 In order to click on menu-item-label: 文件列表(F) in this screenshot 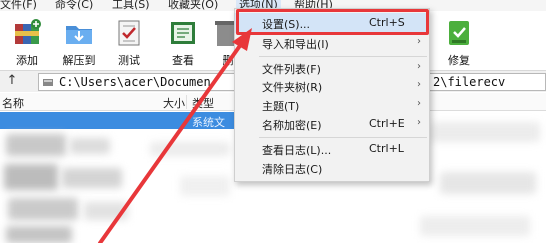, I will do `click(291, 69)`.